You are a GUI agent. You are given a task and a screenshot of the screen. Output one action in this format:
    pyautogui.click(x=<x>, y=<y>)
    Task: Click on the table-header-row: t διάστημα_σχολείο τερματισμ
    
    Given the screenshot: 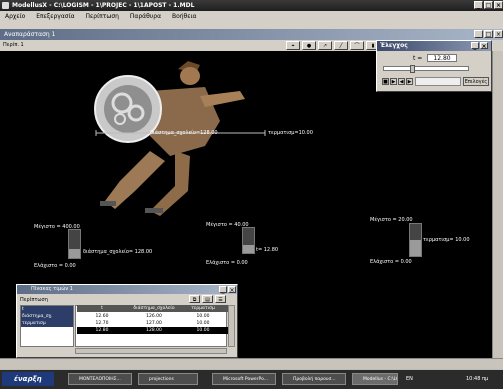 What is the action you would take?
    pyautogui.click(x=153, y=308)
    